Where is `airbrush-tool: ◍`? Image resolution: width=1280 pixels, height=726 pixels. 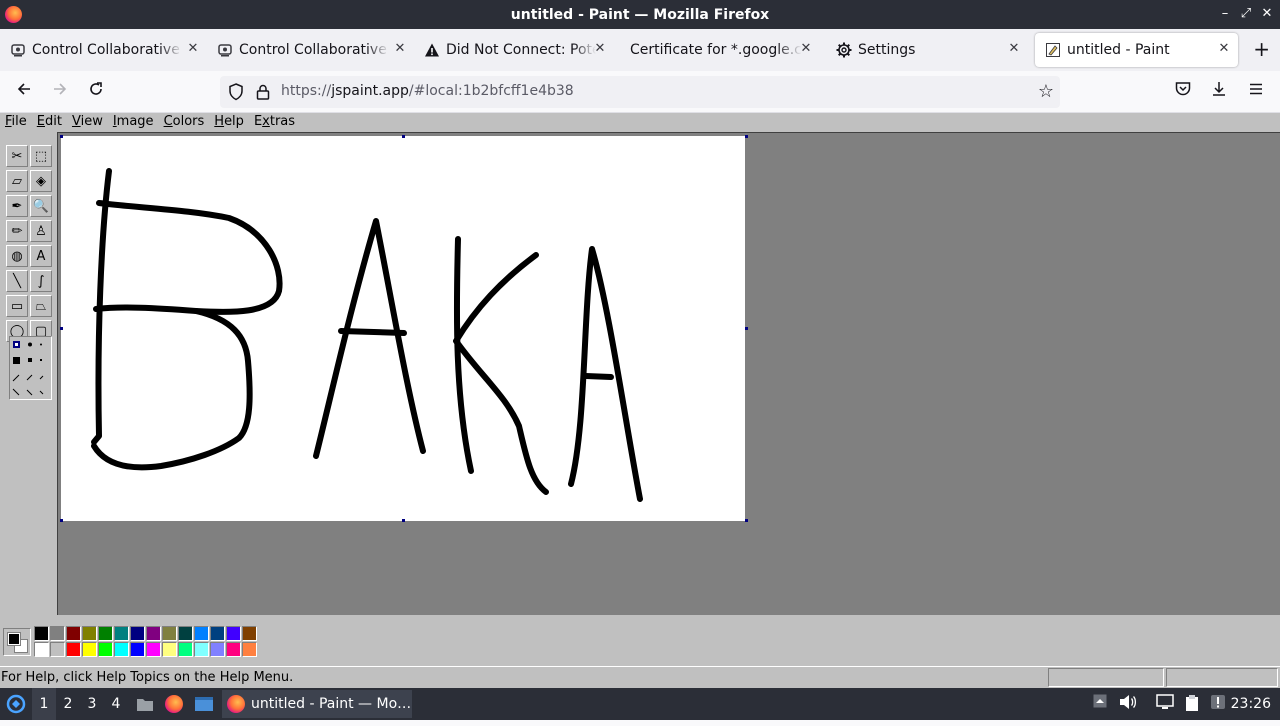 airbrush-tool: ◍ is located at coordinates (17, 256).